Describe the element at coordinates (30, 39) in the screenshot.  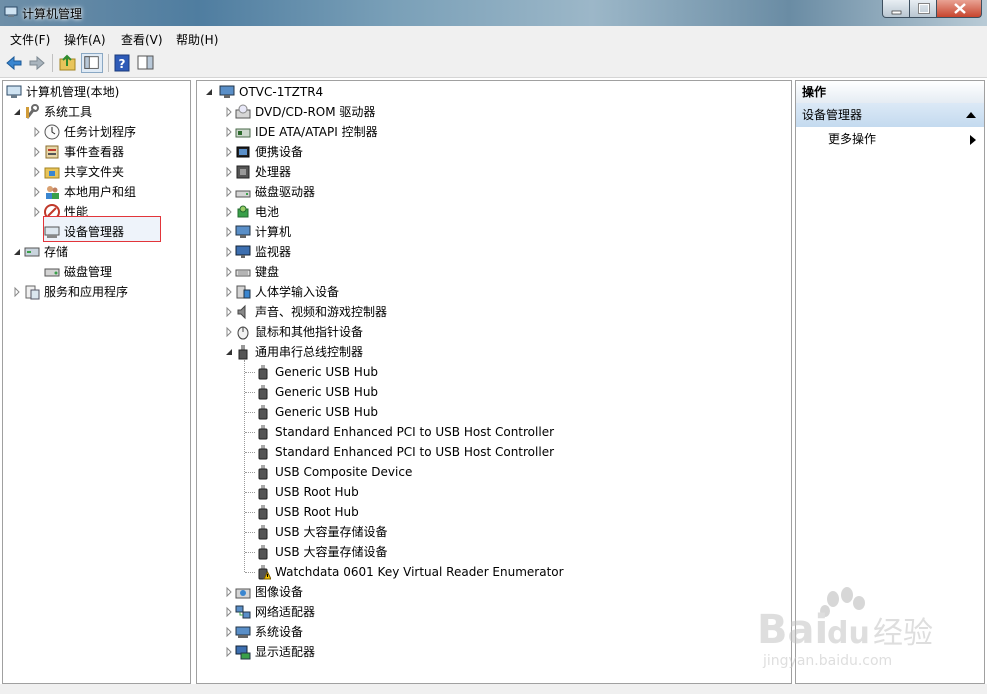
I see `menu-file: 文件(F)` at that location.